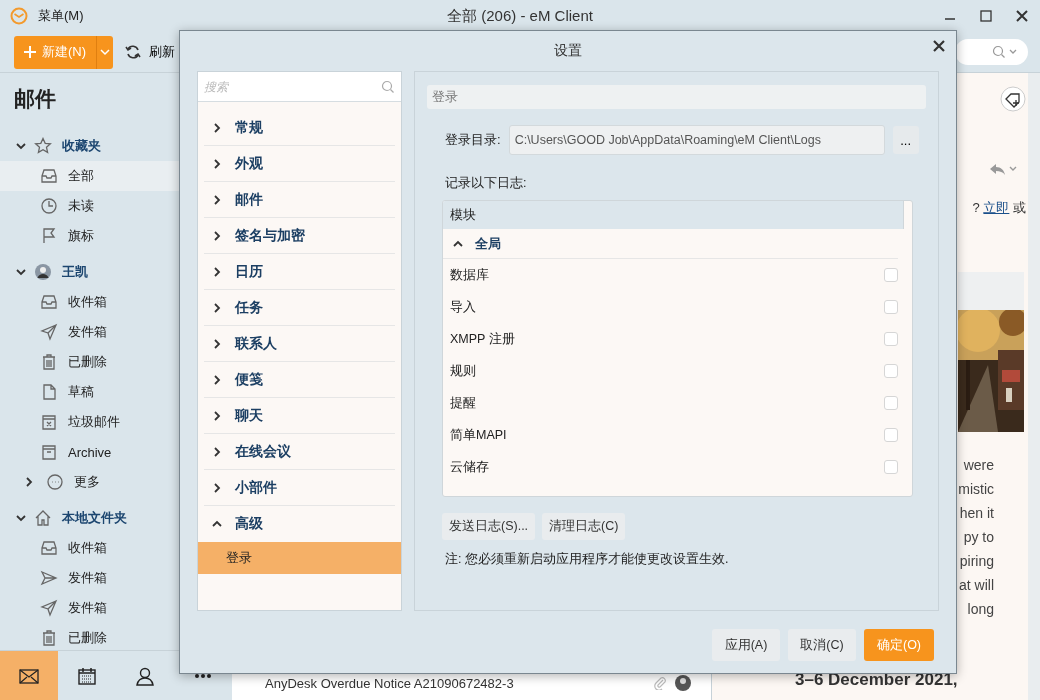 Image resolution: width=1040 pixels, height=700 pixels. Describe the element at coordinates (19, 16) in the screenshot. I see `app-logo-icon` at that location.